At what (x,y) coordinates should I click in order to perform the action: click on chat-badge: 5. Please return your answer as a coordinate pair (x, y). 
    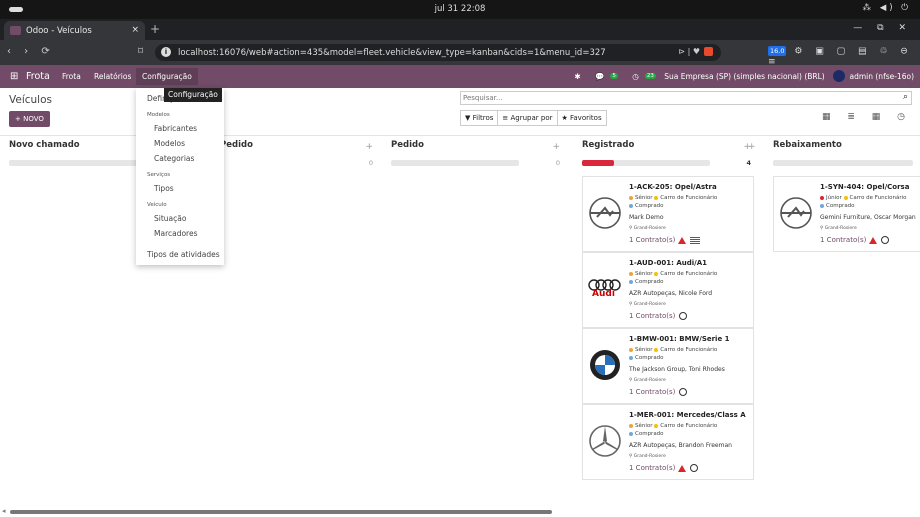
    Looking at the image, I should click on (614, 76).